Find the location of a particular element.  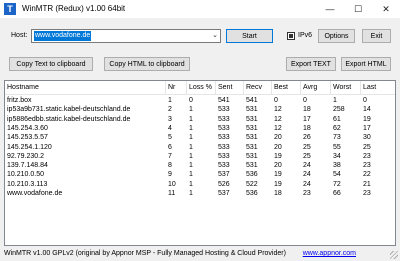

table-row: www.vodafone.de 11 1 537 536 18 23 66 23 is located at coordinates (200, 193).